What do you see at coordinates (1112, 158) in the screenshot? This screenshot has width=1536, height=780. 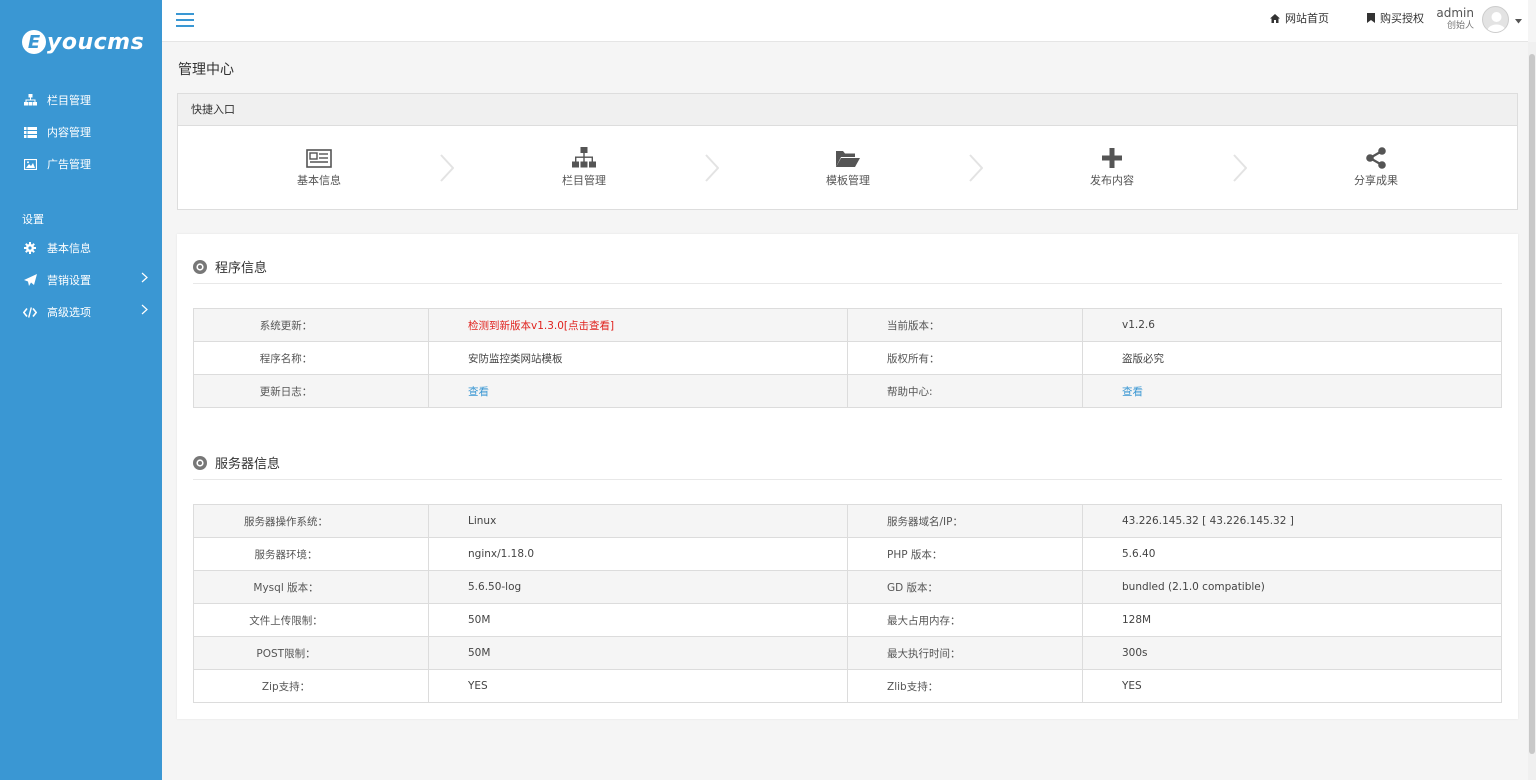 I see `plus-icon` at bounding box center [1112, 158].